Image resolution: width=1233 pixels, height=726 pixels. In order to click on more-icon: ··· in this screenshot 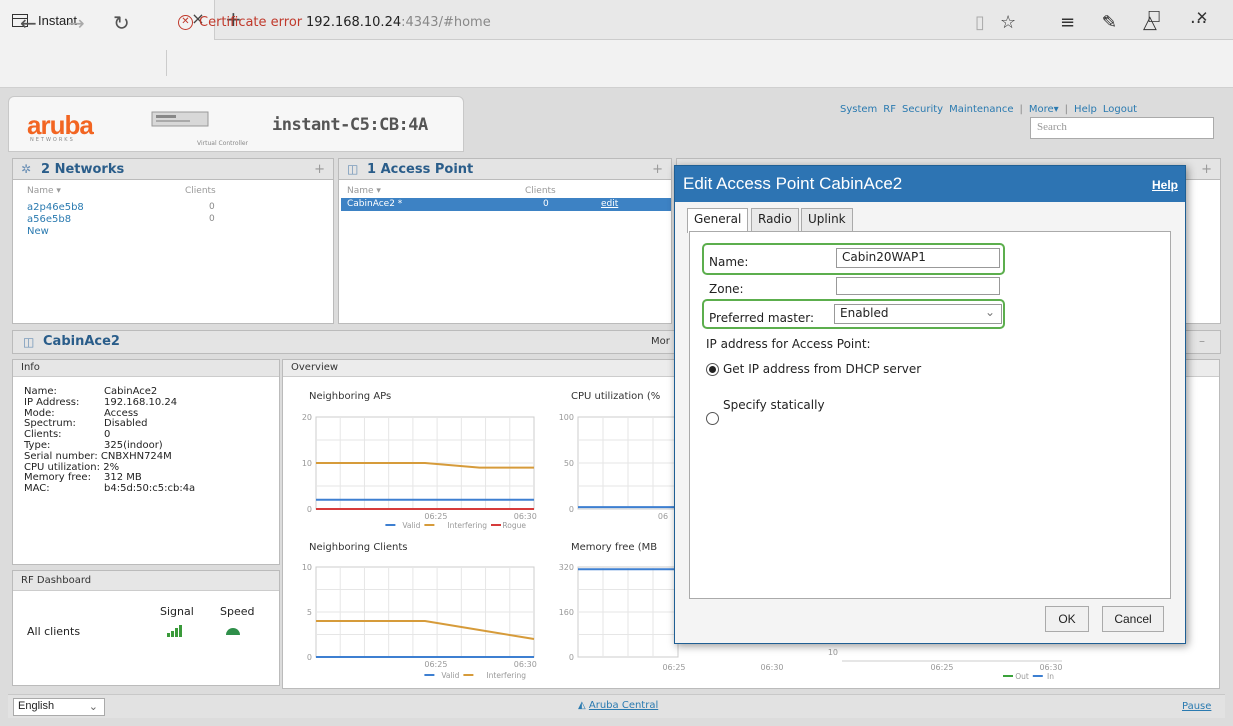, I will do `click(1198, 22)`.